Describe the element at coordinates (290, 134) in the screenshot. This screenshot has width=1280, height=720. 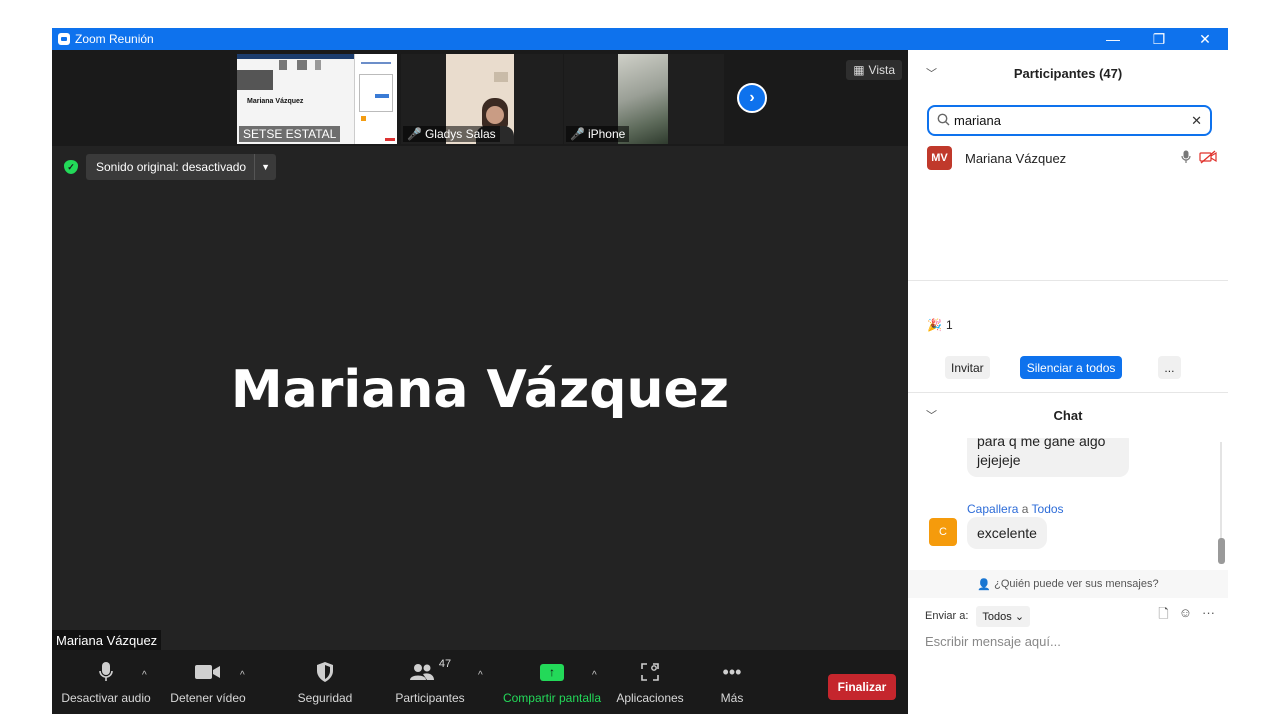
I see `thumbnail-label: SETSE ESTATAL` at that location.